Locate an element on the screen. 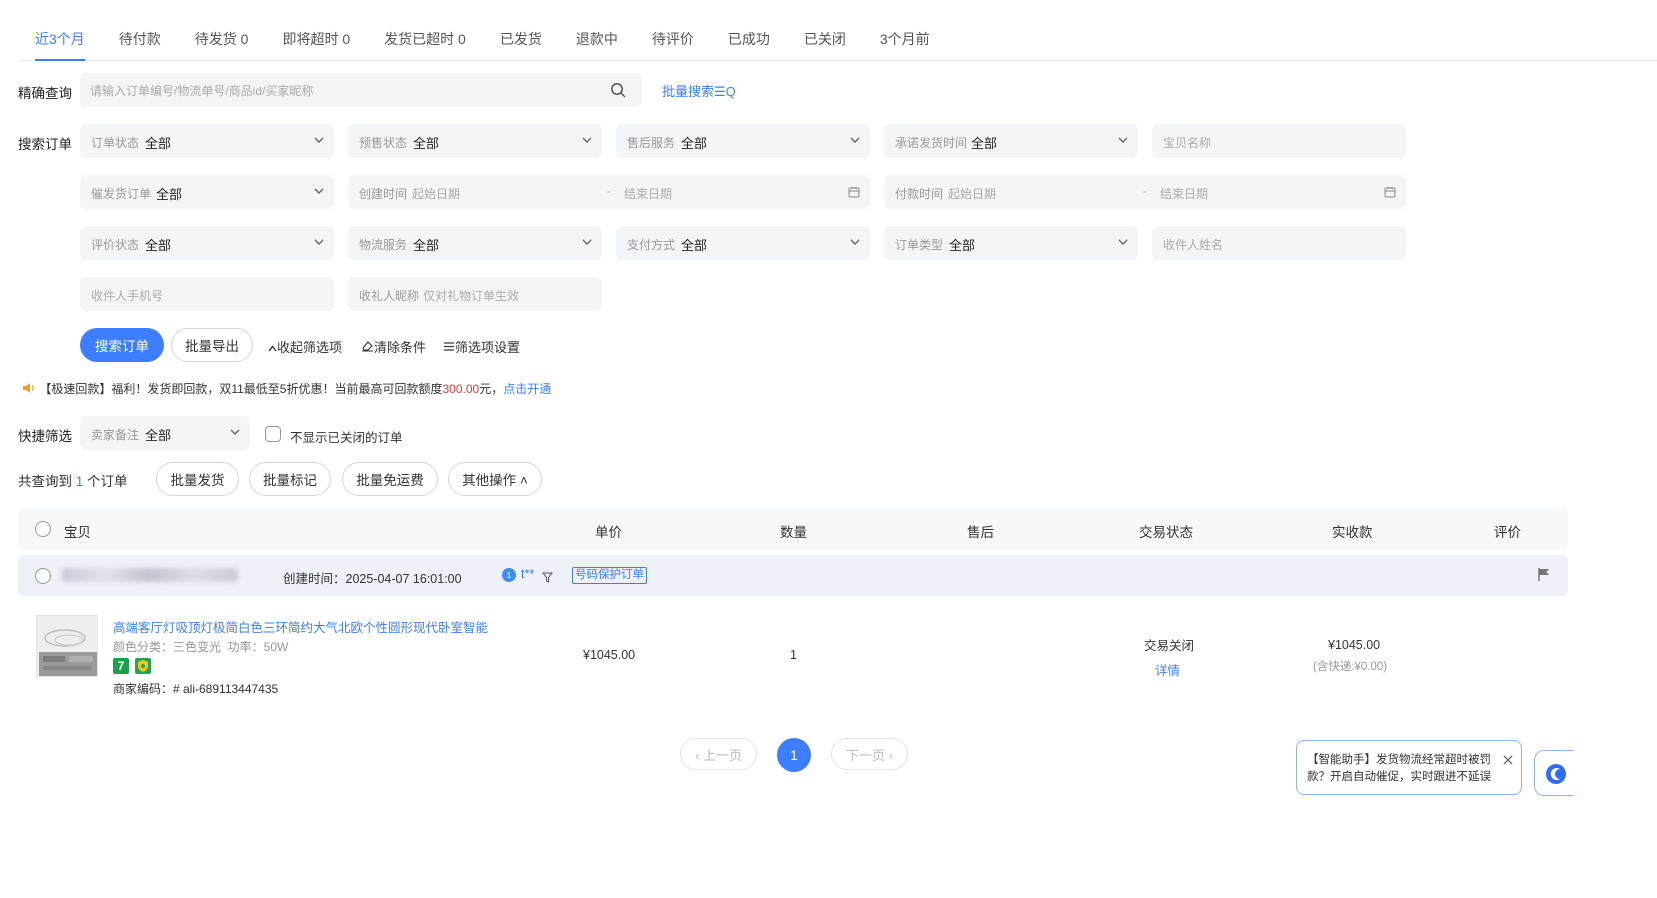 Image resolution: width=1657 pixels, height=898 pixels. order-status-select: 订单状态 全部 is located at coordinates (207, 141).